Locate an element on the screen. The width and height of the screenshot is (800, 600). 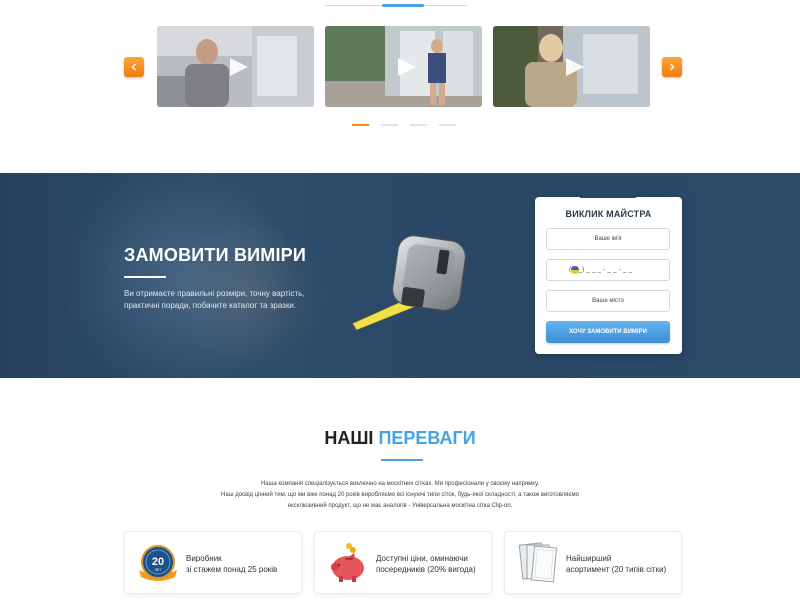
tape-measure-image is located at coordinates (409, 283).